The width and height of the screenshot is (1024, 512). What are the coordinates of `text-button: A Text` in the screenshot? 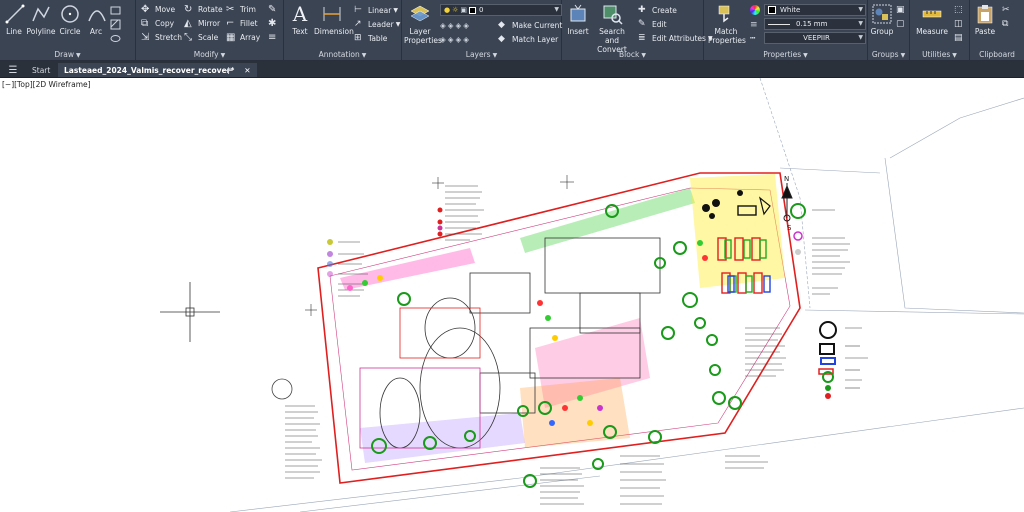 It's located at (300, 19).